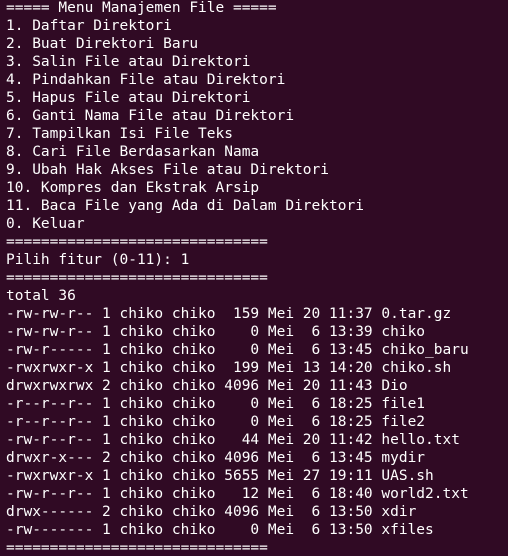  What do you see at coordinates (128, 62) in the screenshot?
I see `menu-item: 3. Salin File atau Direktori` at bounding box center [128, 62].